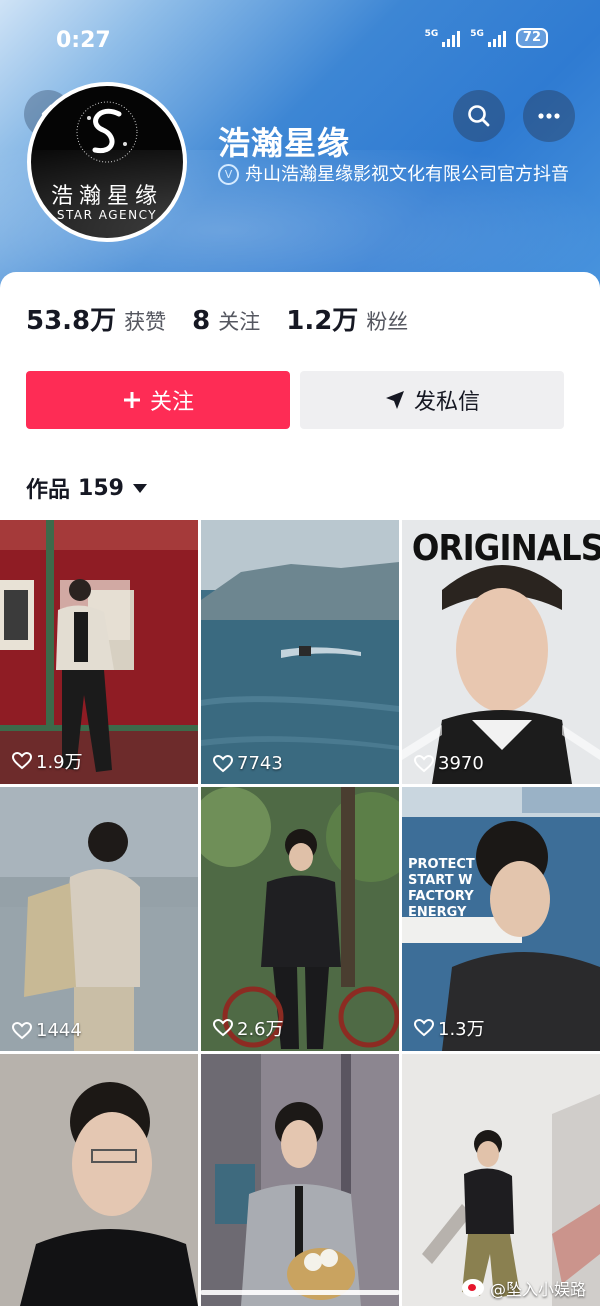 The image size is (600, 1306). What do you see at coordinates (461, 1029) in the screenshot?
I see `like-count-text: 1.3万` at bounding box center [461, 1029].